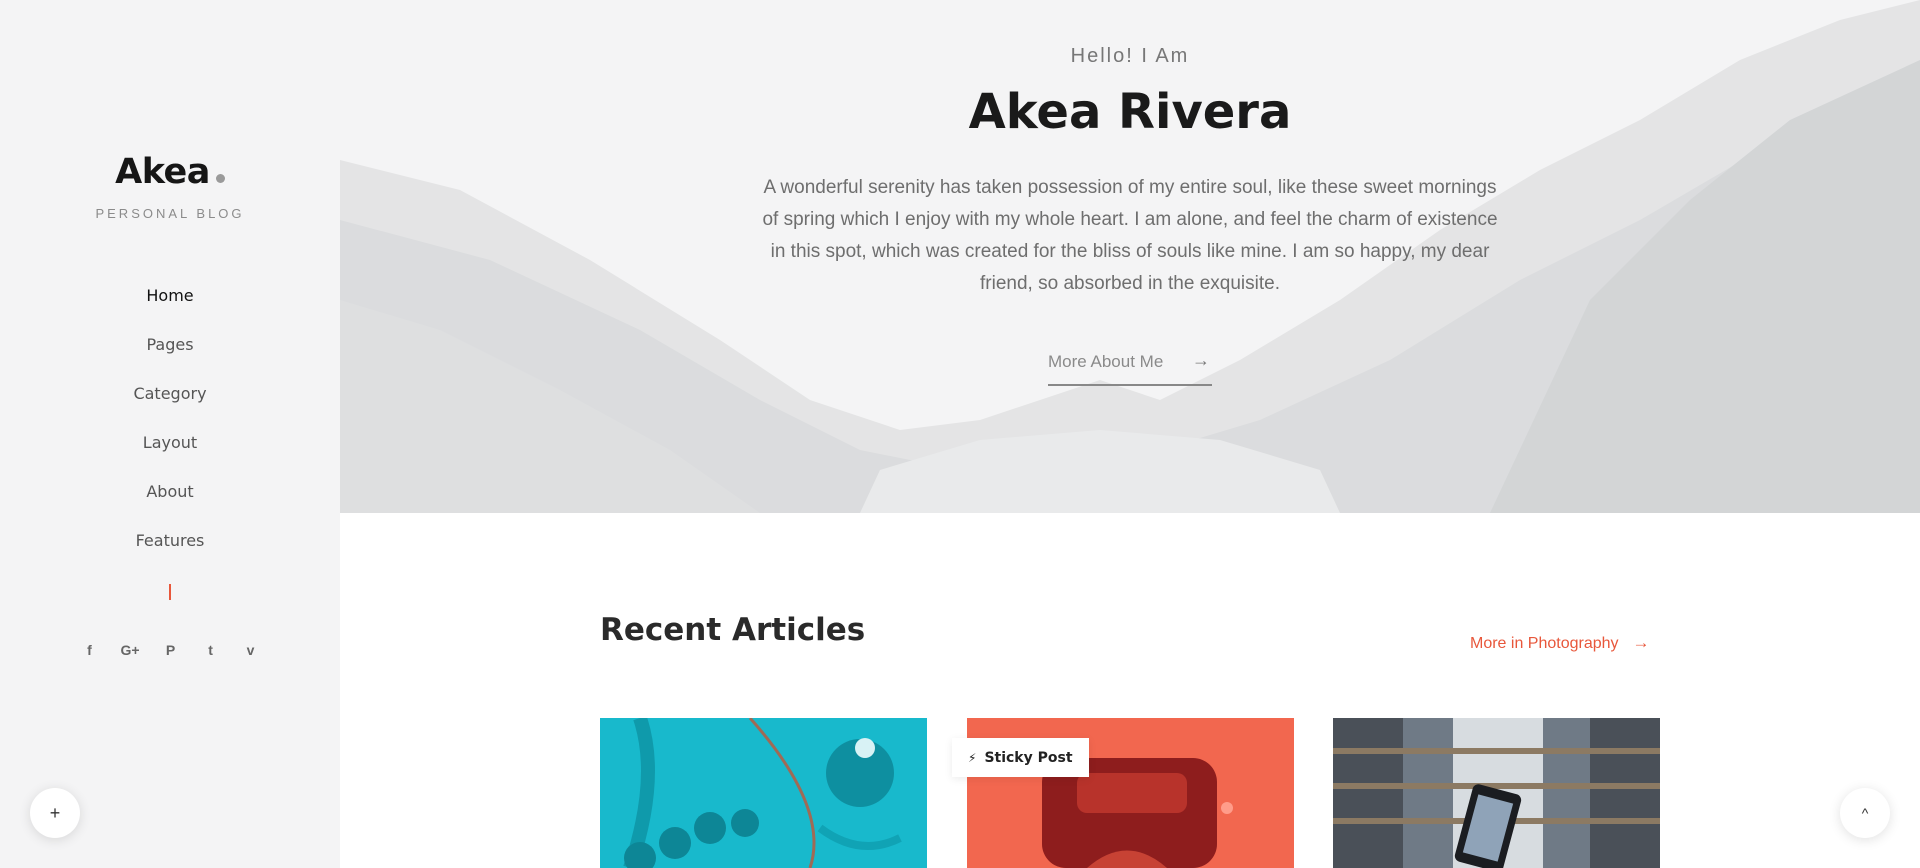 This screenshot has height=868, width=1920. Describe the element at coordinates (170, 549) in the screenshot. I see `nav-item-features: Features` at that location.